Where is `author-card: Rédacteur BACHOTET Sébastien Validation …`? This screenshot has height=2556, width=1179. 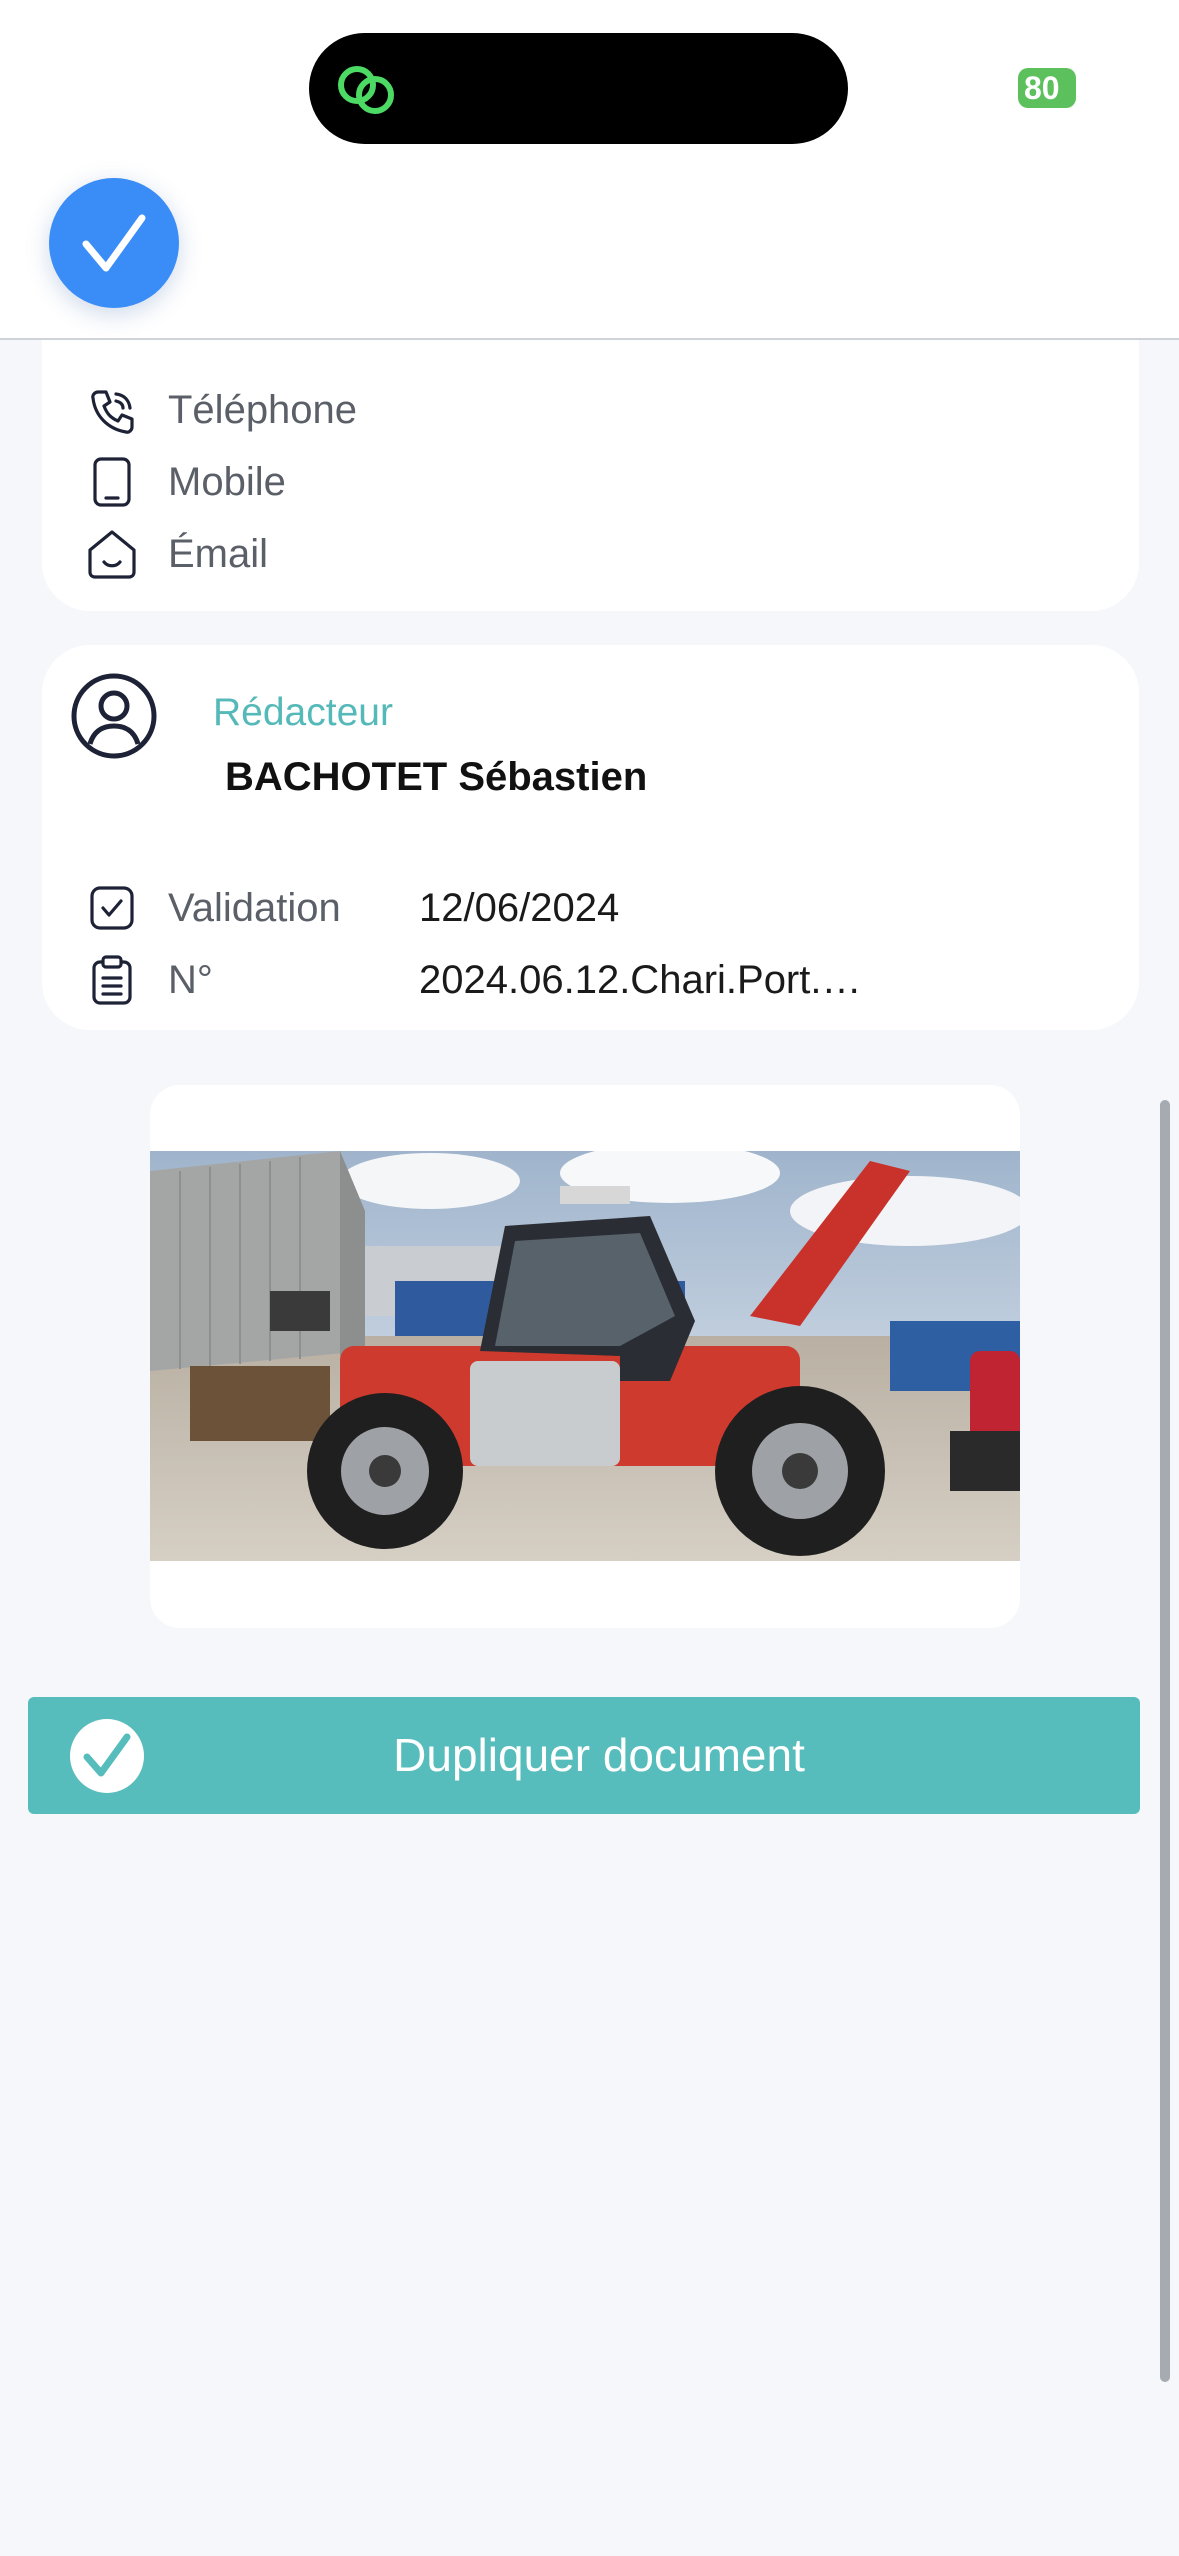 author-card: Rédacteur BACHOTET Sébastien Validation … is located at coordinates (590, 837).